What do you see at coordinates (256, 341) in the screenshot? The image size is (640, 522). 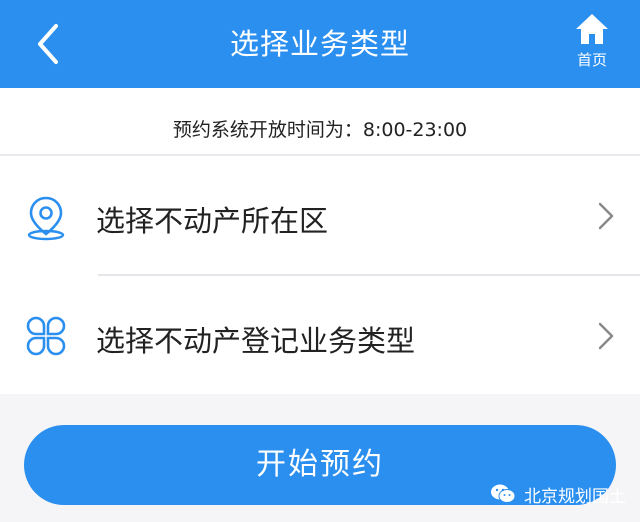 I see `list-item-label: 选择不动产登记业务类型` at bounding box center [256, 341].